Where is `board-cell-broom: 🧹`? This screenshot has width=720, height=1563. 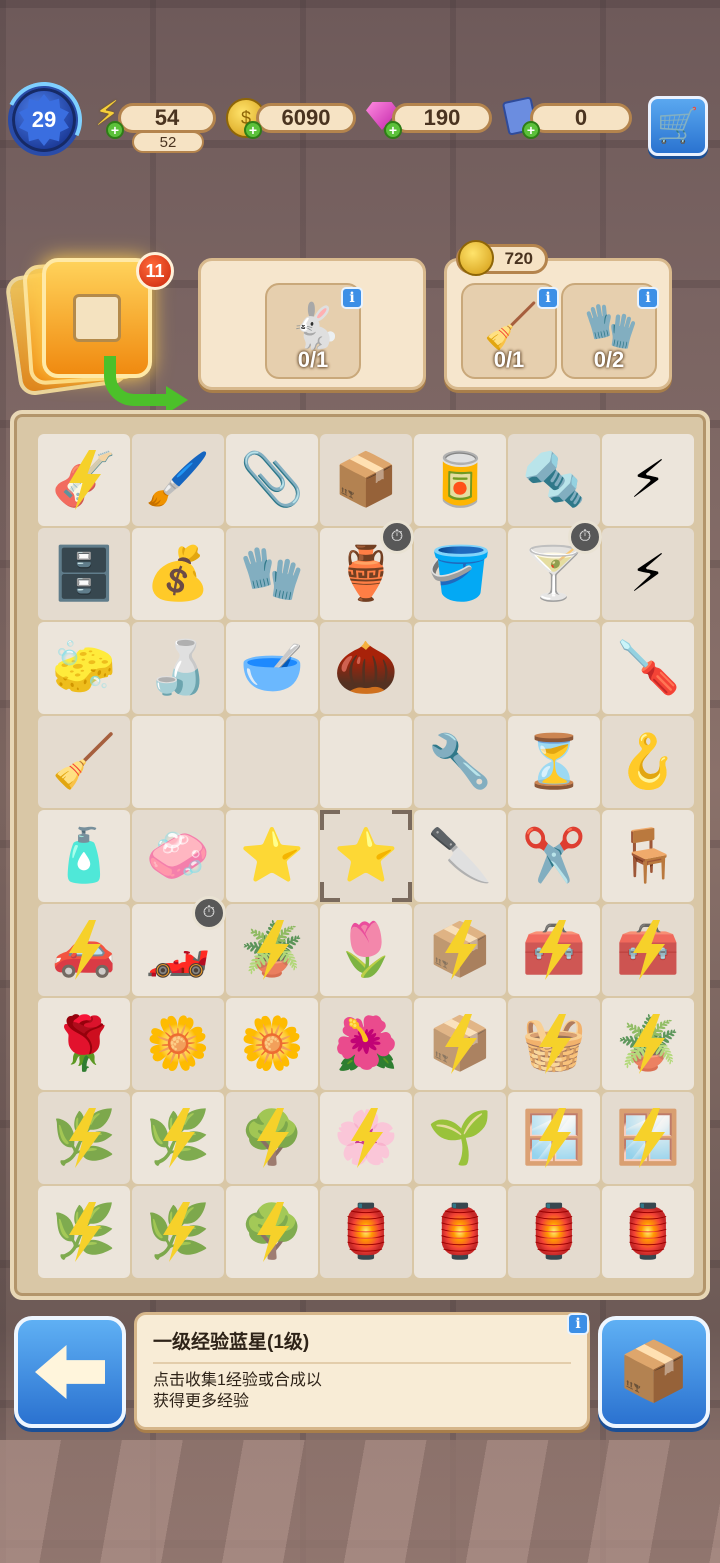 board-cell-broom: 🧹 is located at coordinates (84, 762).